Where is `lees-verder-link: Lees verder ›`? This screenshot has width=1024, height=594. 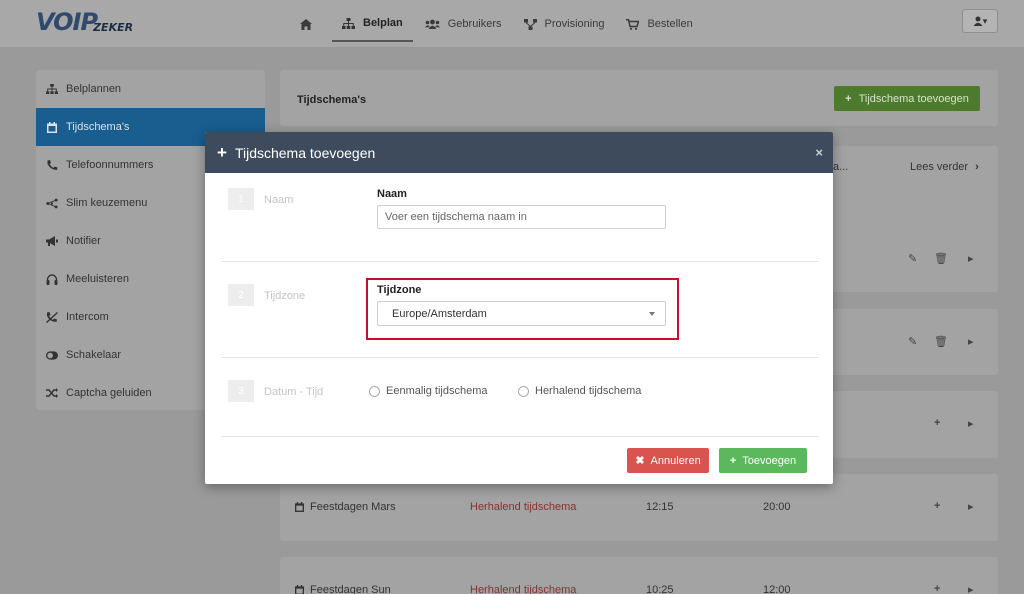
lees-verder-link: Lees verder › is located at coordinates (944, 167).